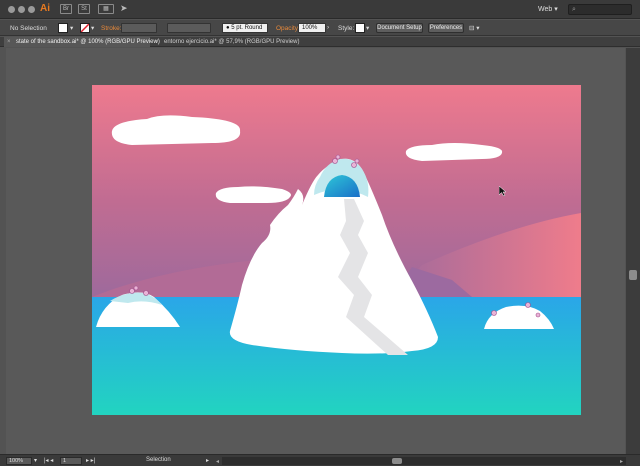  I want to click on close-window-button, so click(11, 9).